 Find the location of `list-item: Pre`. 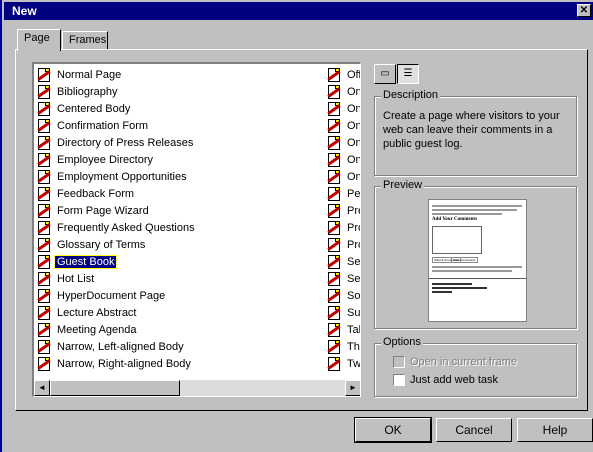

list-item: Pre is located at coordinates (343, 210).